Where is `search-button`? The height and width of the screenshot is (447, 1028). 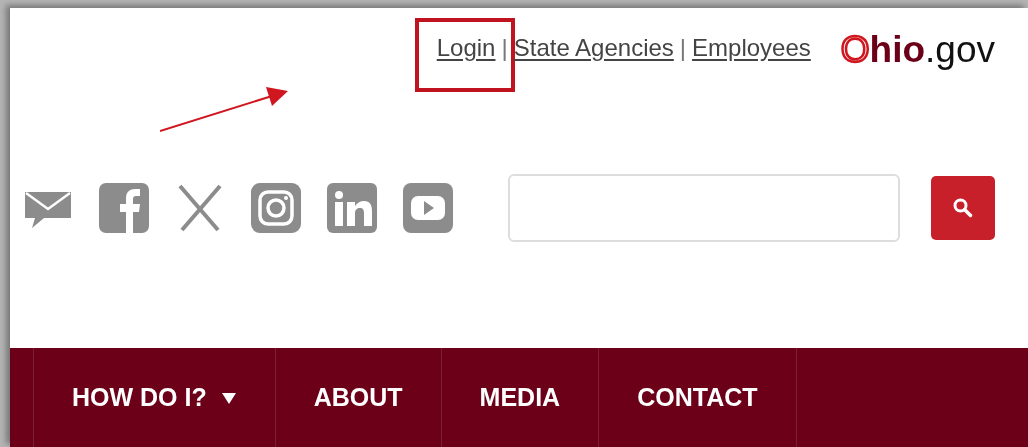
search-button is located at coordinates (963, 208).